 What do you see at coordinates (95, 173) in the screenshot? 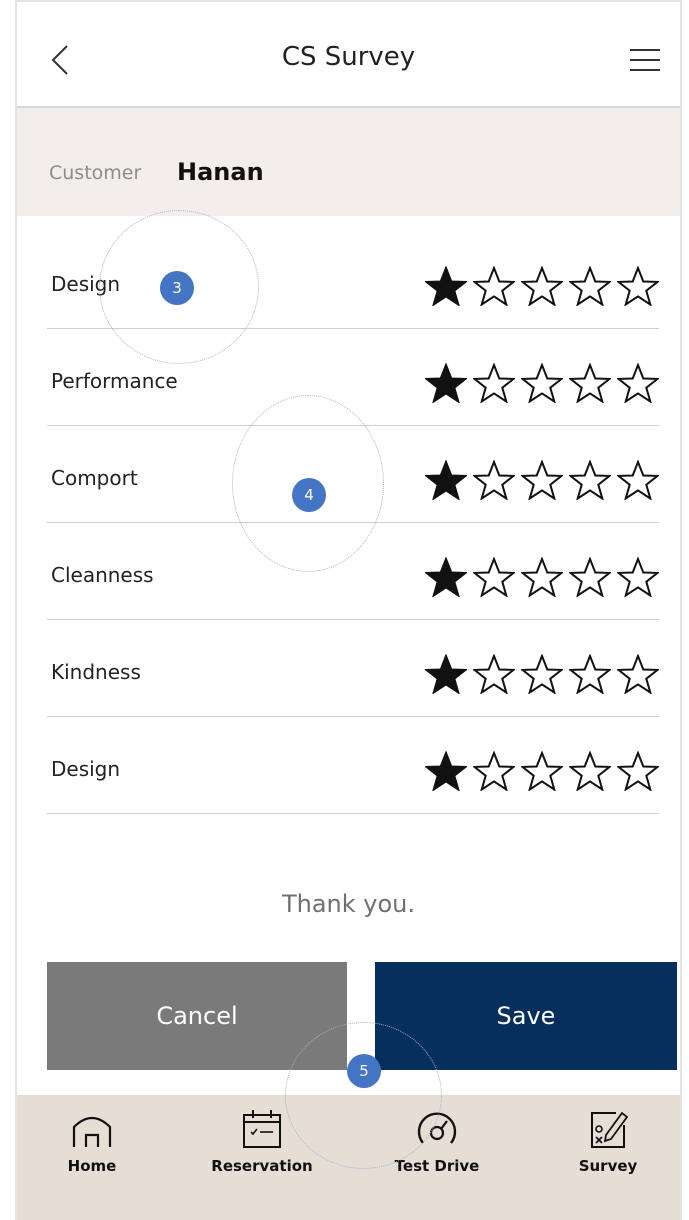
I see `customer-label: Customer` at bounding box center [95, 173].